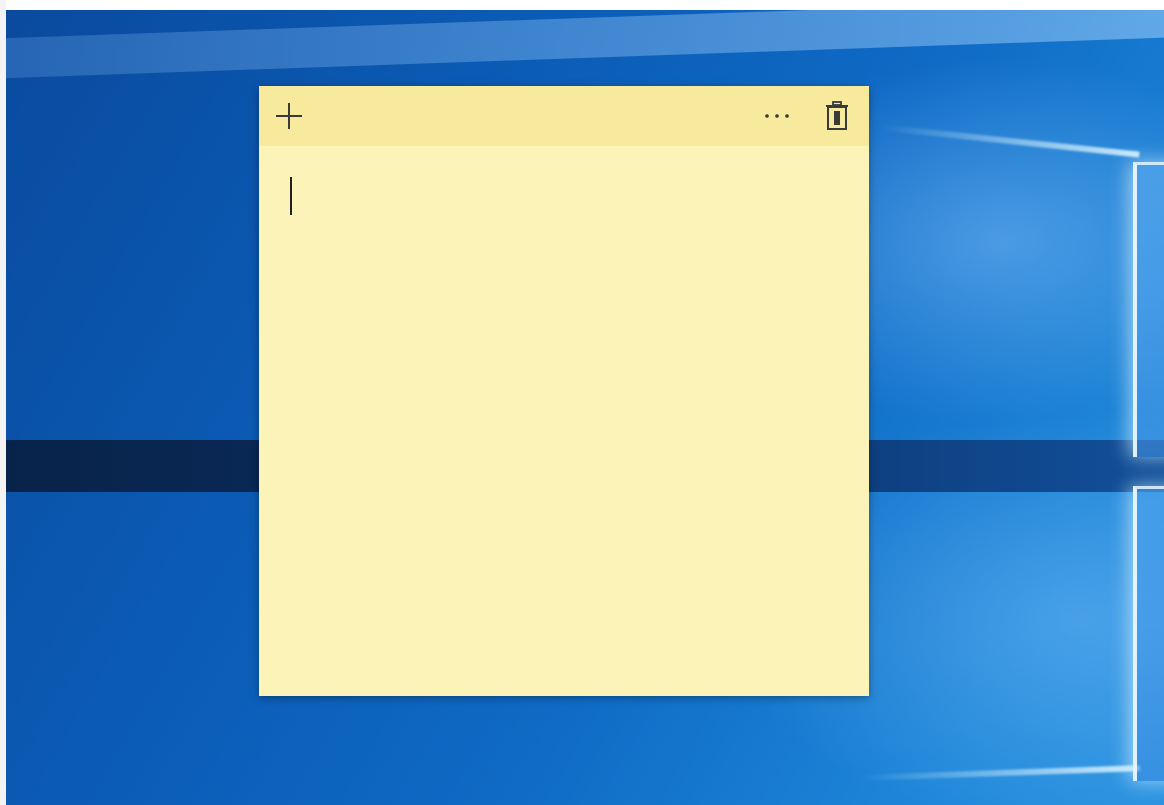 This screenshot has width=1164, height=805. What do you see at coordinates (1148, 633) in the screenshot?
I see `wallpaper-window-pane-lower` at bounding box center [1148, 633].